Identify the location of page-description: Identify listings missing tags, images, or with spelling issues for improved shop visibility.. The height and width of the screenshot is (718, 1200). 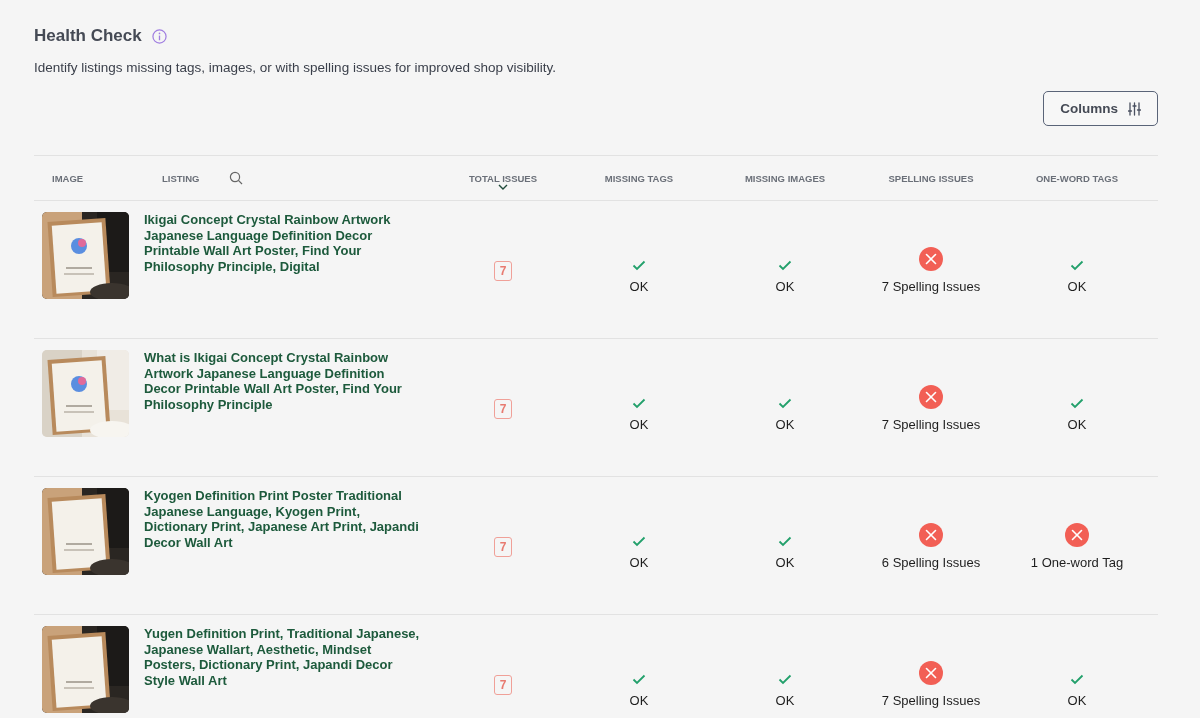
(295, 67).